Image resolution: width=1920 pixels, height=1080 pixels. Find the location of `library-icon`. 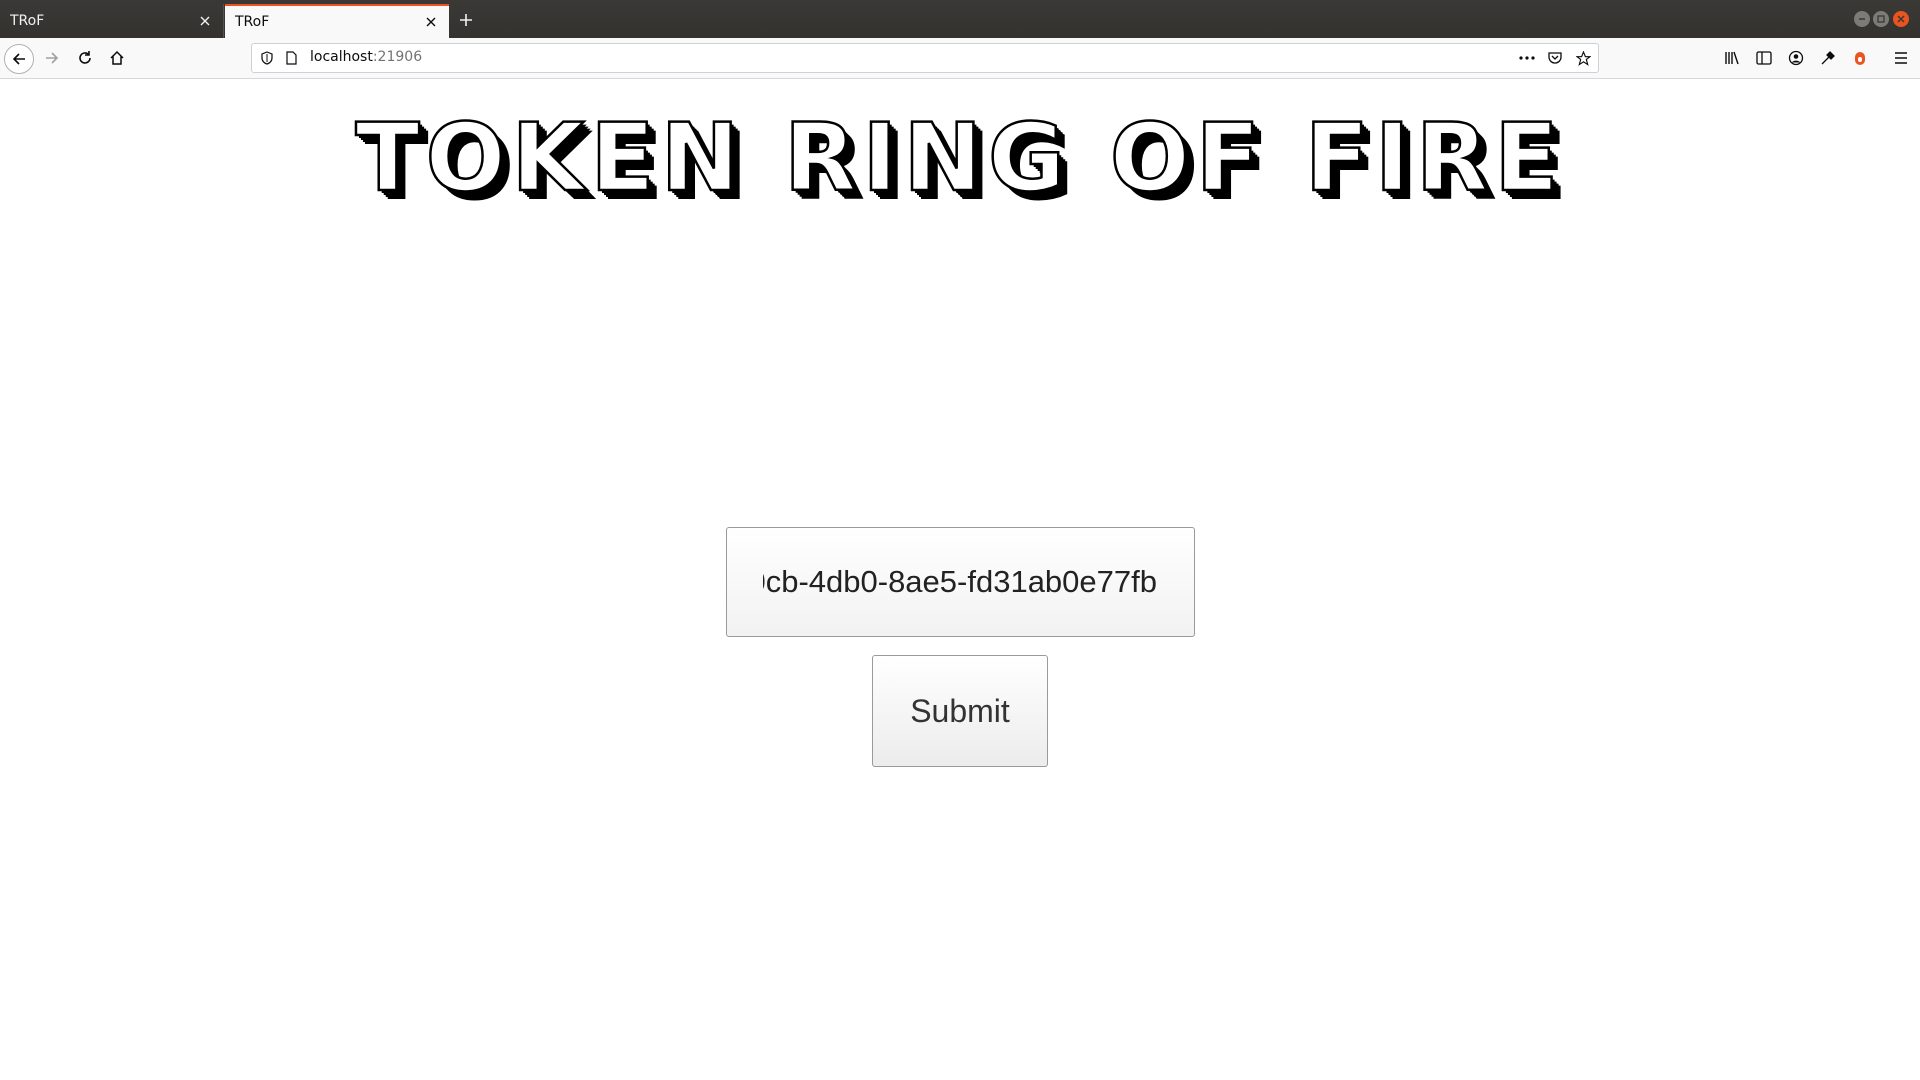

library-icon is located at coordinates (1732, 58).